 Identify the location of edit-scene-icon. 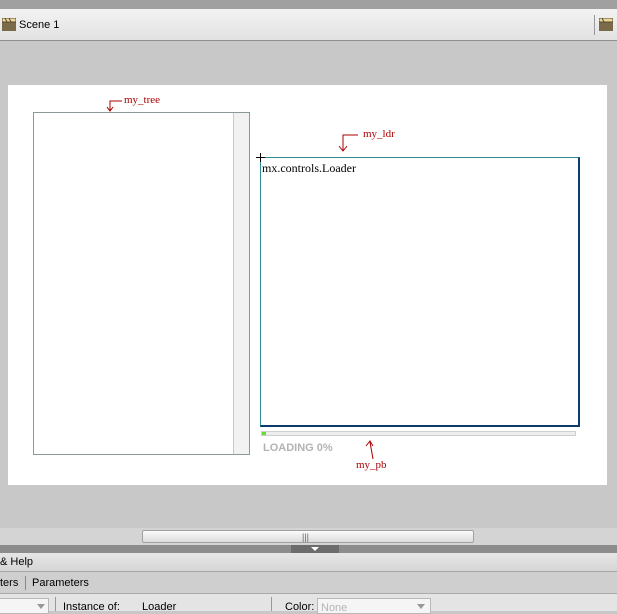
(606, 24).